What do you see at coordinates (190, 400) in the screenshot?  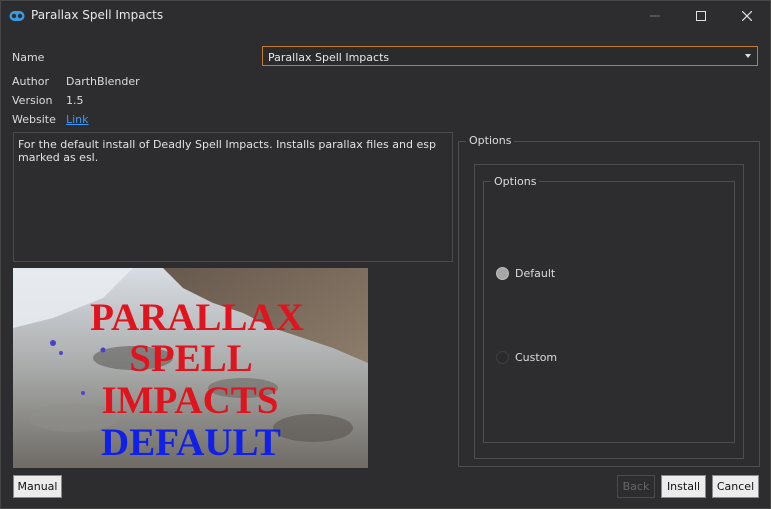 I see `preview-title-line3: IMPACTS` at bounding box center [190, 400].